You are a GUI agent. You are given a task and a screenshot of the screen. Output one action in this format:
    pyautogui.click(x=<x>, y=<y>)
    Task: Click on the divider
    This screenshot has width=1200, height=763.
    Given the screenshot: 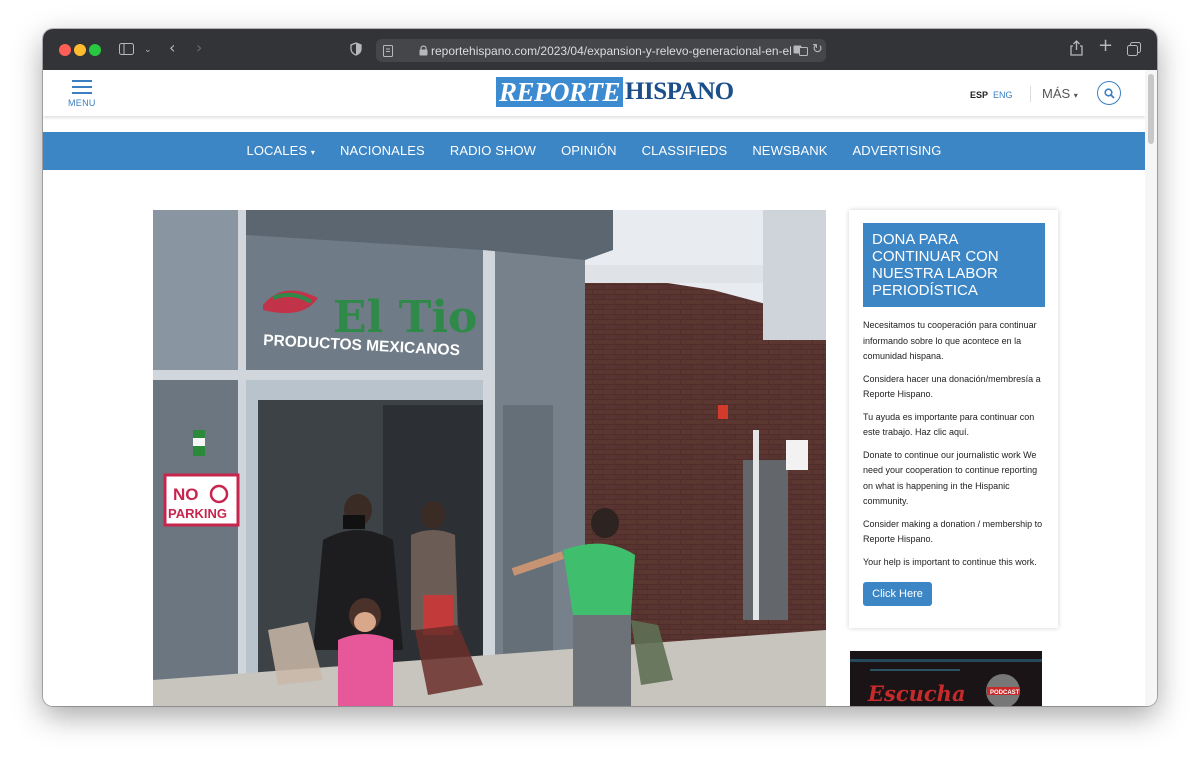 What is the action you would take?
    pyautogui.click(x=1030, y=94)
    